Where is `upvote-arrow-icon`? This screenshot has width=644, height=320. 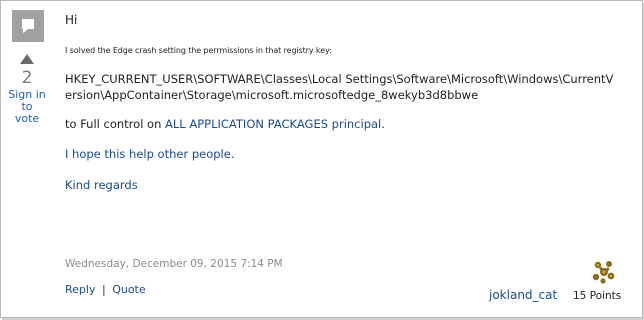
upvote-arrow-icon is located at coordinates (27, 59).